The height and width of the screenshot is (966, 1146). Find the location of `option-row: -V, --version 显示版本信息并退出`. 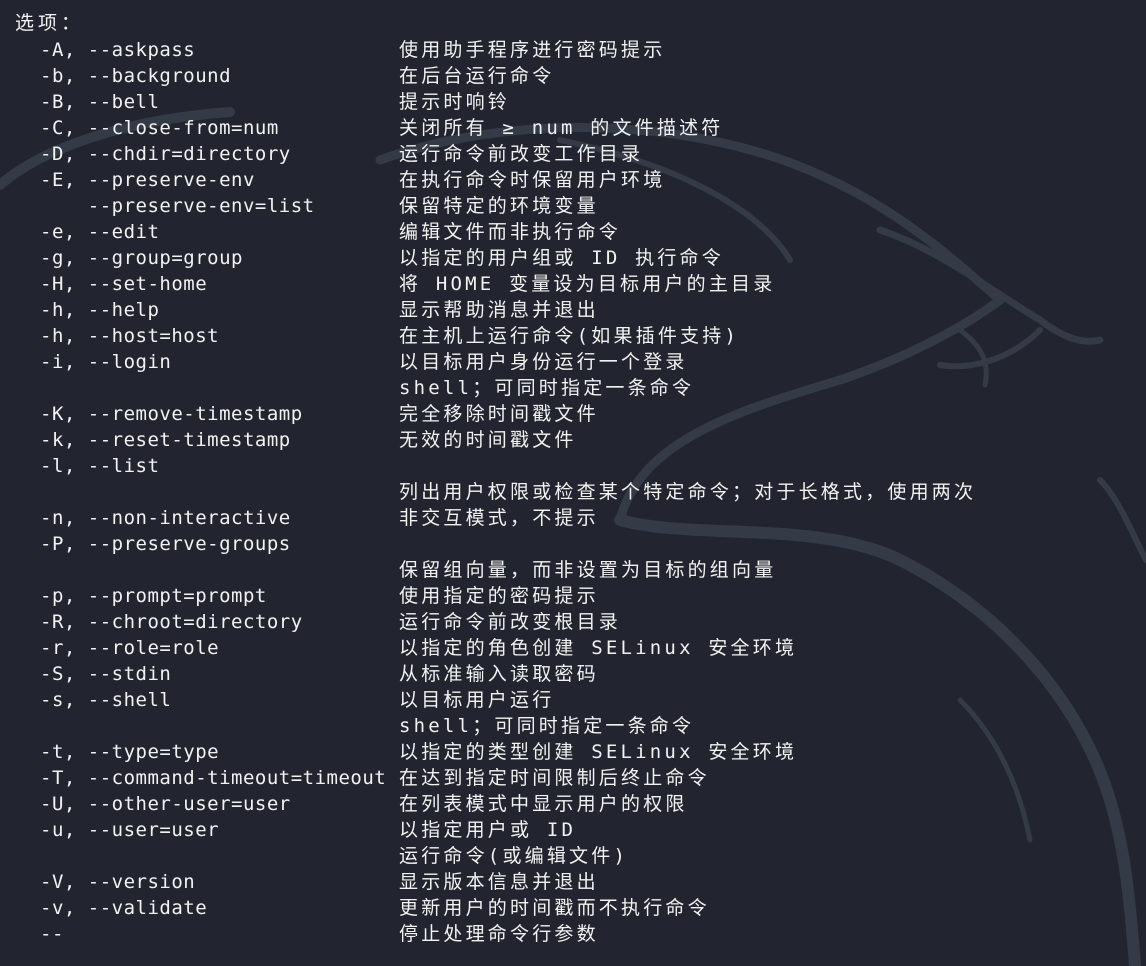

option-row: -V, --version 显示版本信息并退出 is located at coordinates (573, 882).